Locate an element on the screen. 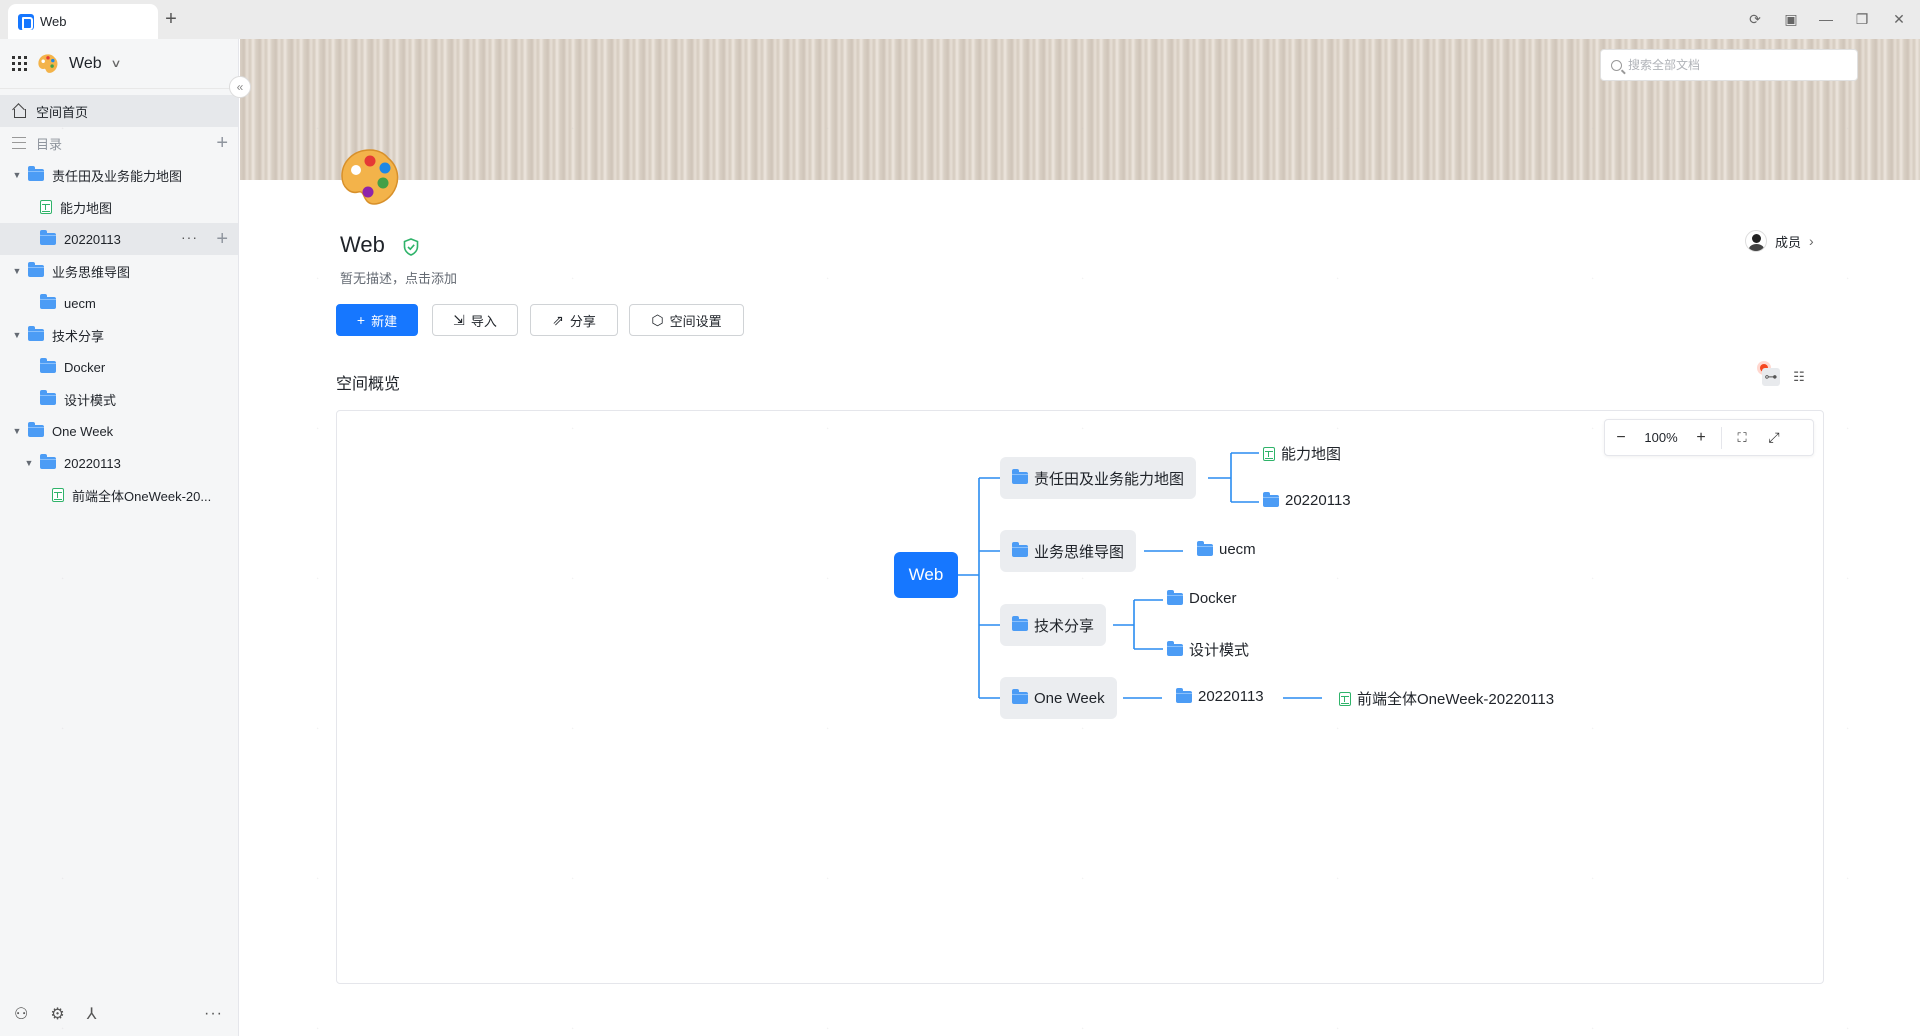  mindmap-branch-node-label: One Week is located at coordinates (1069, 698).